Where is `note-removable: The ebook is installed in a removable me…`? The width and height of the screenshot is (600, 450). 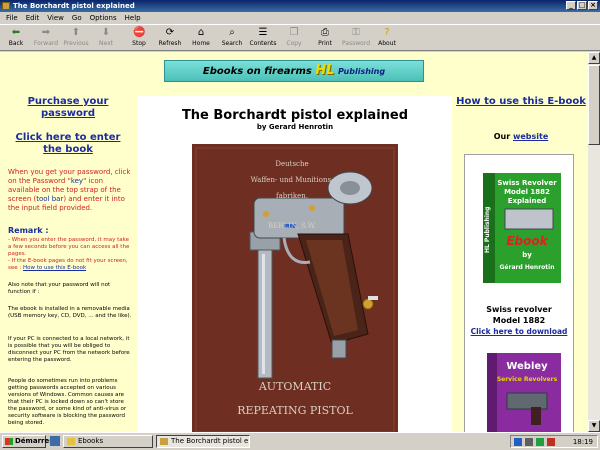 note-removable: The ebook is installed in a removable me… is located at coordinates (70, 312).